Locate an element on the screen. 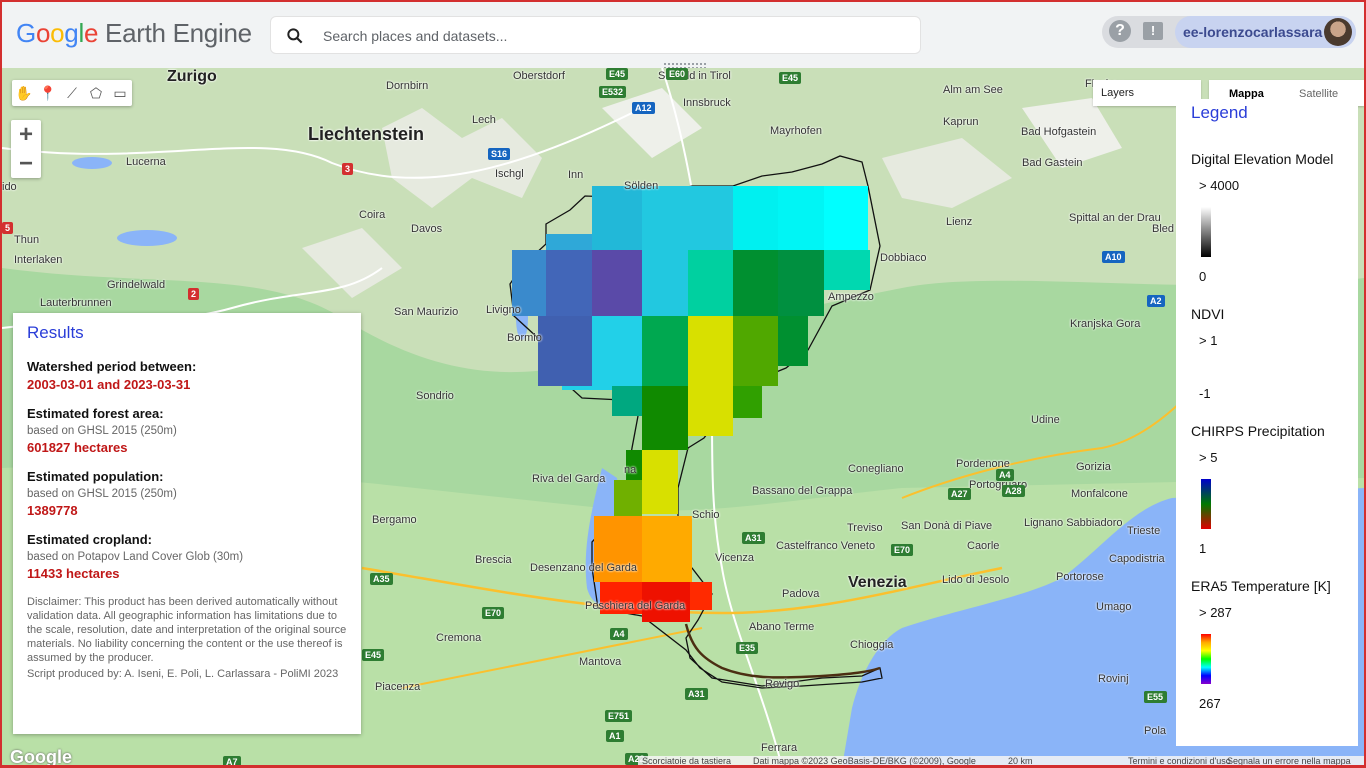 The width and height of the screenshot is (1366, 768). feedback-icon: ! is located at coordinates (1153, 31).